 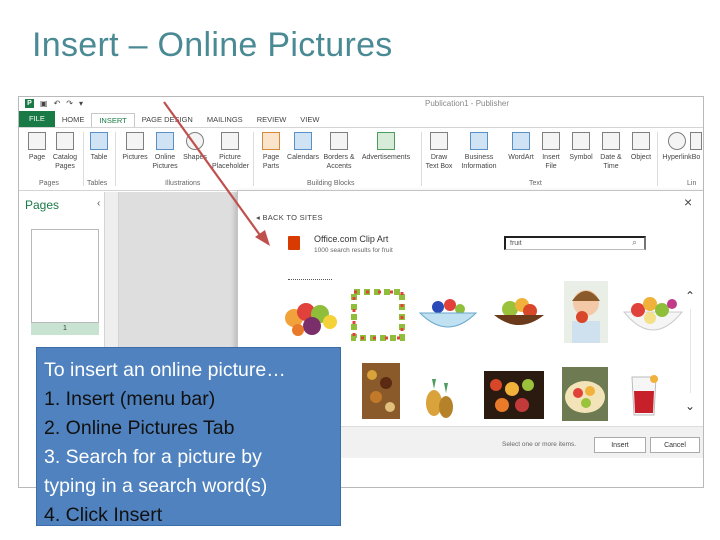 I want to click on calendars-icon, so click(x=303, y=141).